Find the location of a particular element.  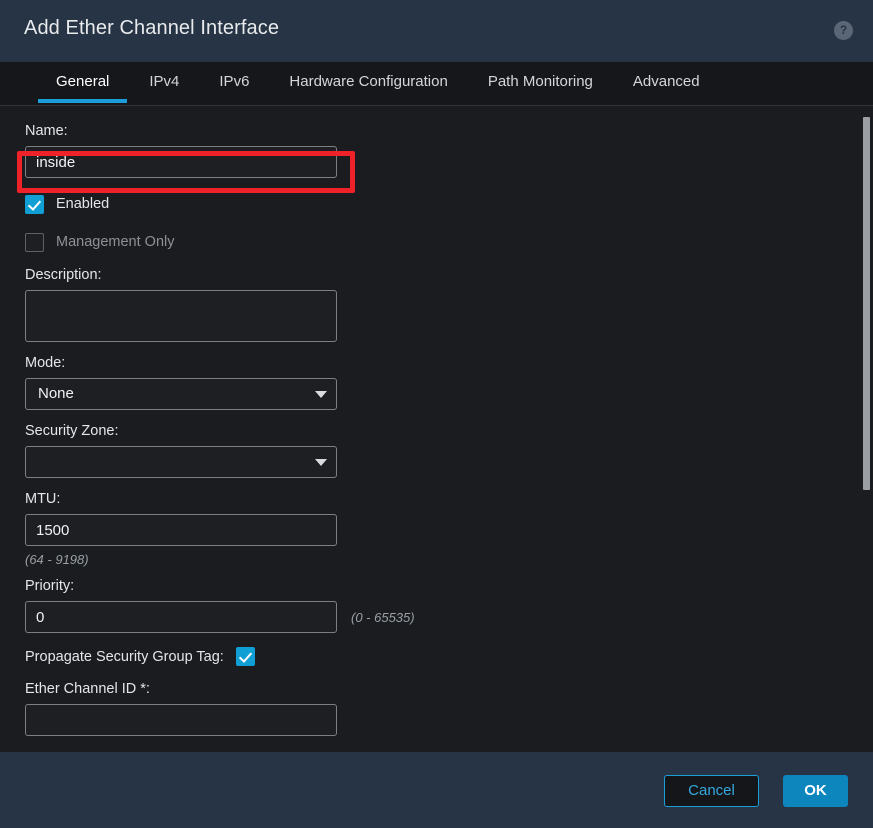

priority-row: (0 - 65535) is located at coordinates (260, 617).